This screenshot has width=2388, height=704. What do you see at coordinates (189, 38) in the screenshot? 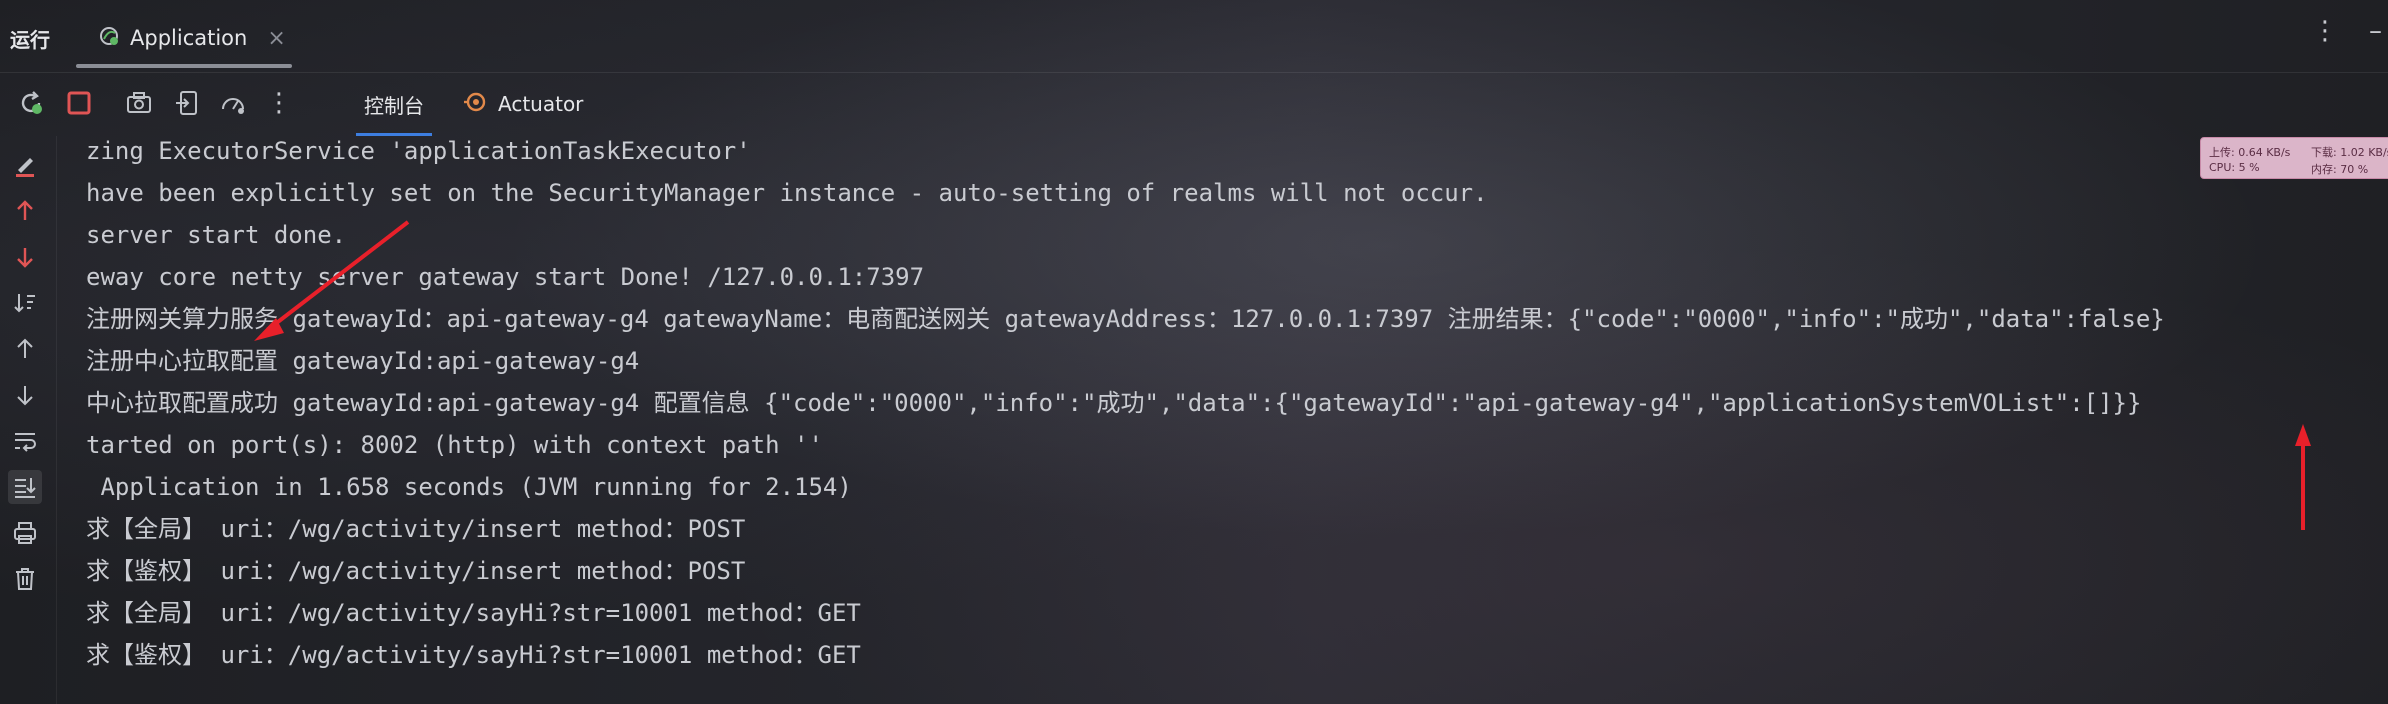
I see `tab-application-label: Application` at bounding box center [189, 38].